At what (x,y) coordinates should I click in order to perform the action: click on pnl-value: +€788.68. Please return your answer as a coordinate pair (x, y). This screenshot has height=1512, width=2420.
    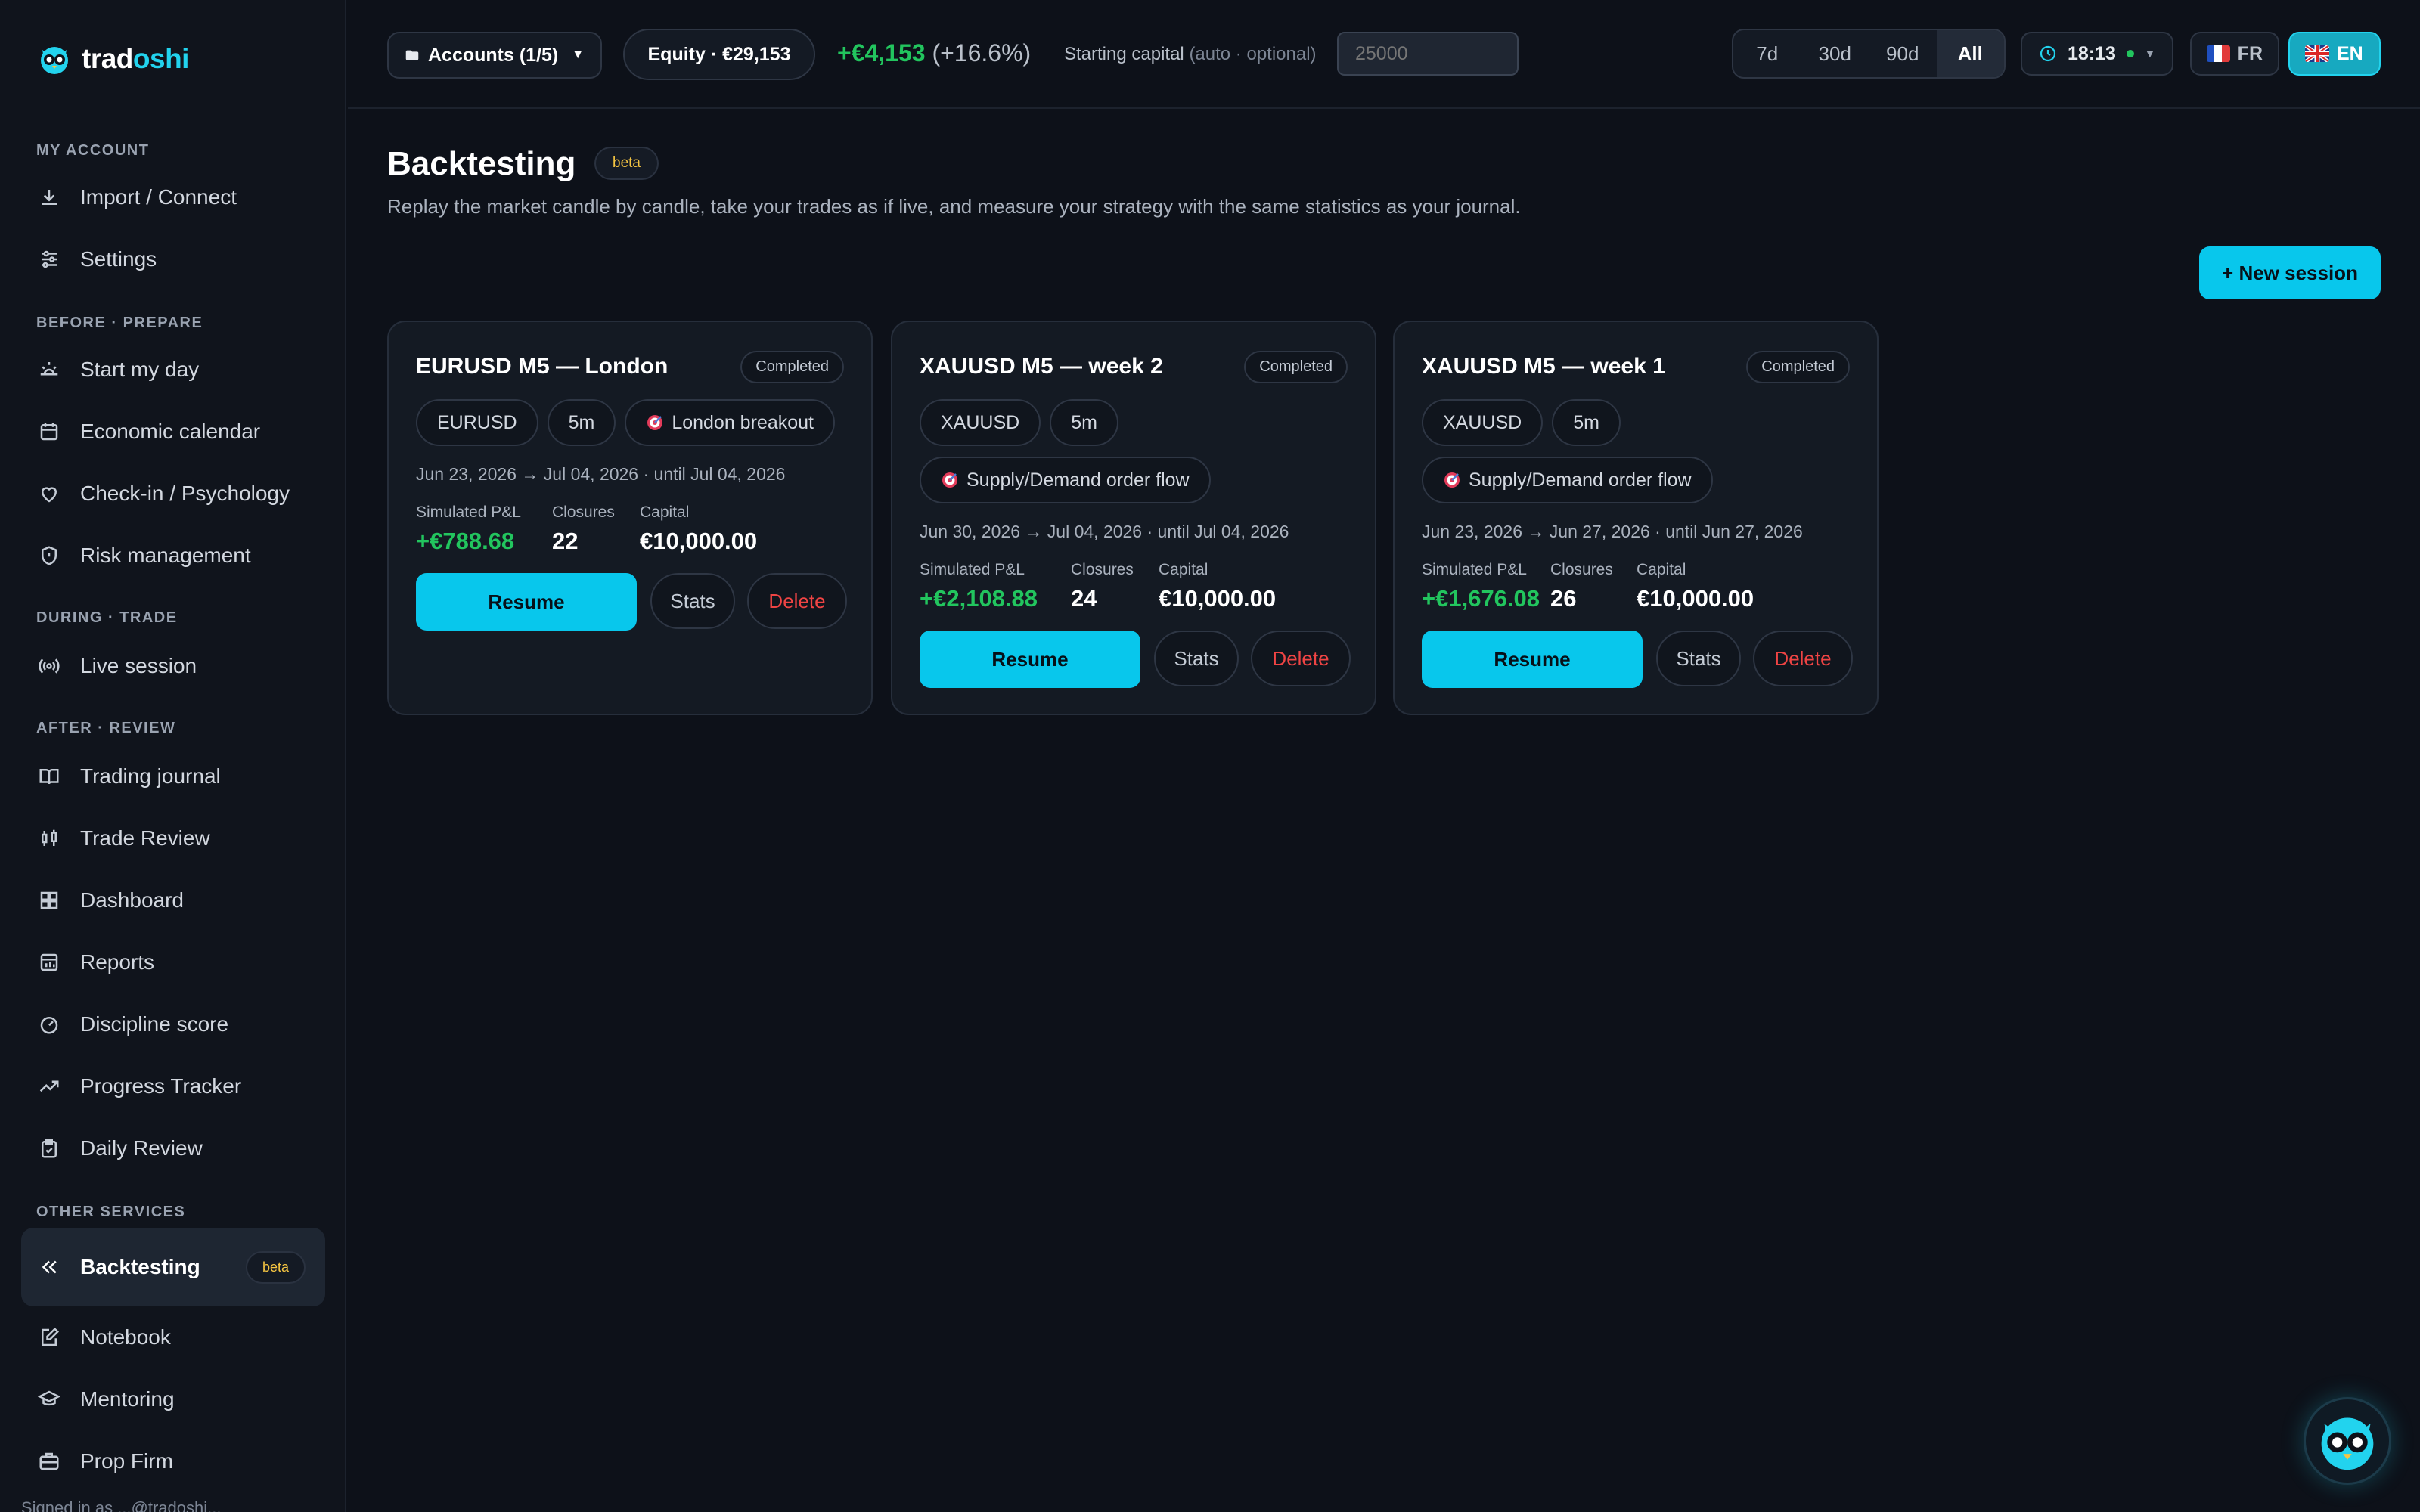
    Looking at the image, I should click on (465, 541).